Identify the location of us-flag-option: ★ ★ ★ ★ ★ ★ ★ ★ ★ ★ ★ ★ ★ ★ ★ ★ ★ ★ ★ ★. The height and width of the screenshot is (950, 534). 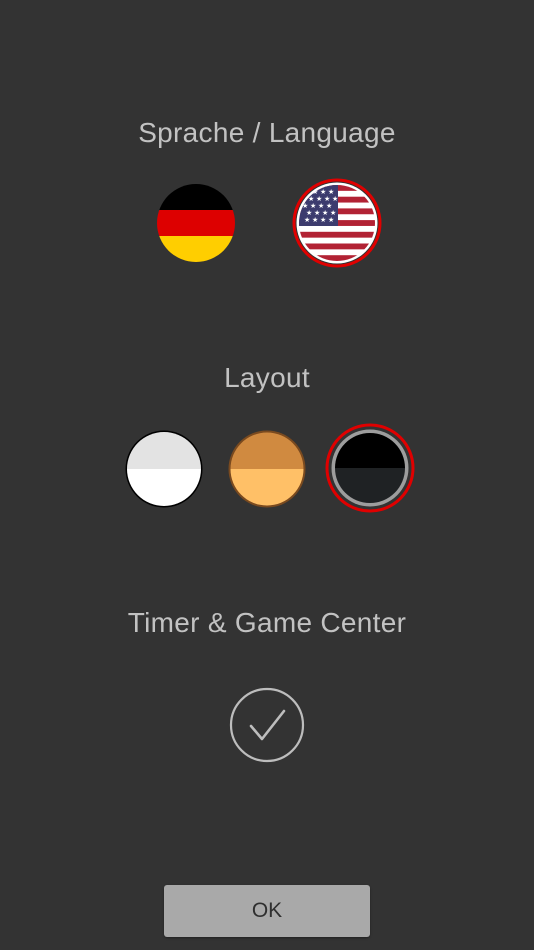
(337, 223).